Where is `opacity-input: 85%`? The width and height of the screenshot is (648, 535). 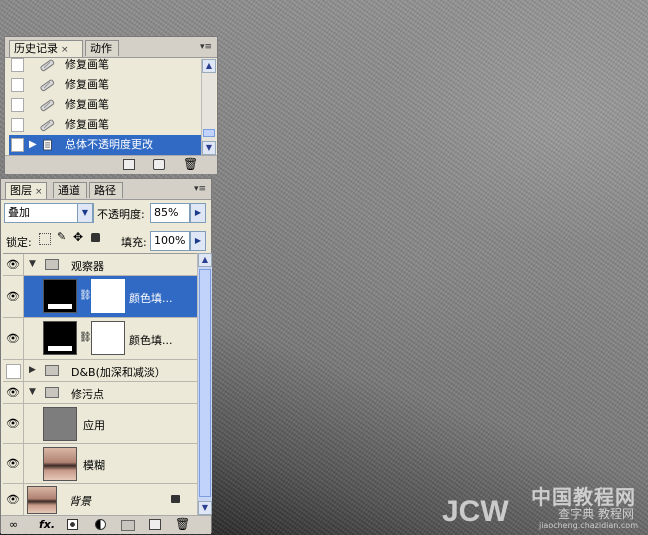
opacity-input: 85% is located at coordinates (170, 213).